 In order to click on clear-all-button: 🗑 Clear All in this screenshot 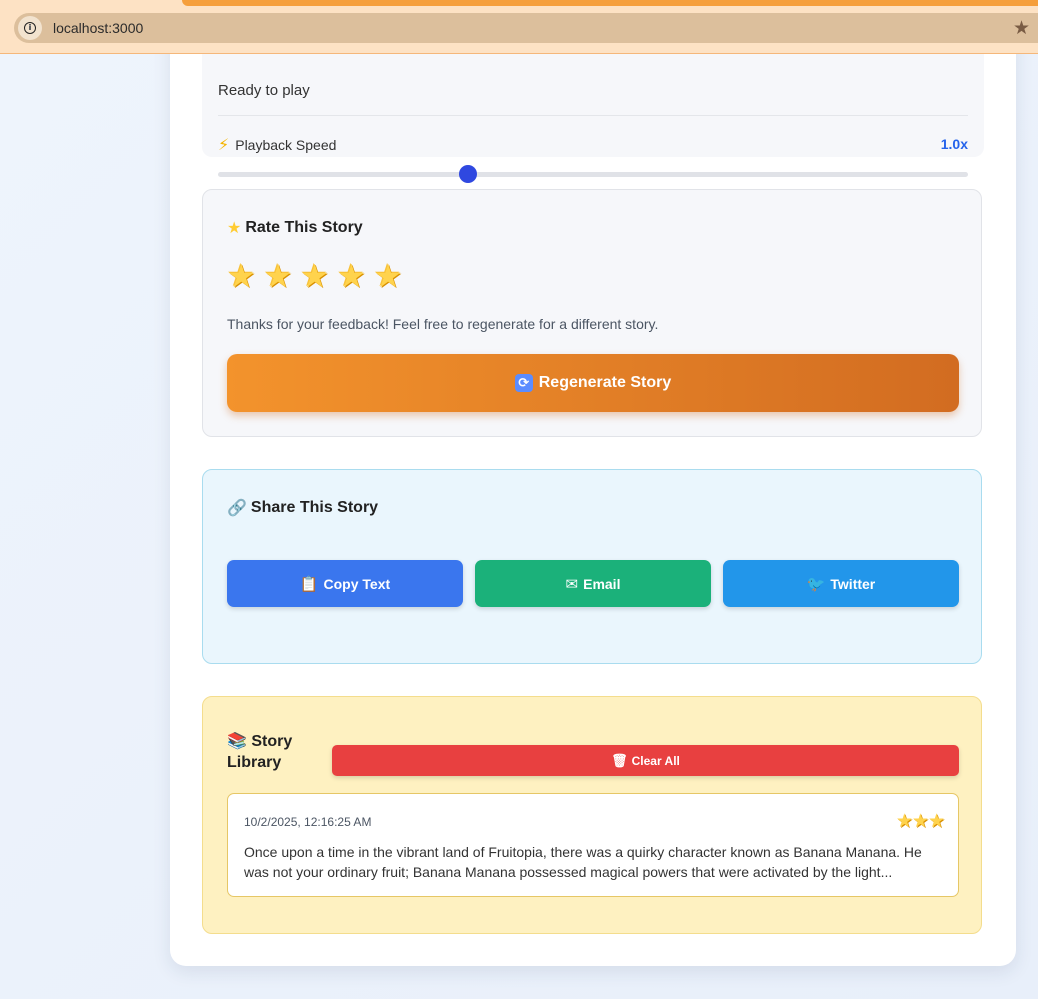, I will do `click(645, 760)`.